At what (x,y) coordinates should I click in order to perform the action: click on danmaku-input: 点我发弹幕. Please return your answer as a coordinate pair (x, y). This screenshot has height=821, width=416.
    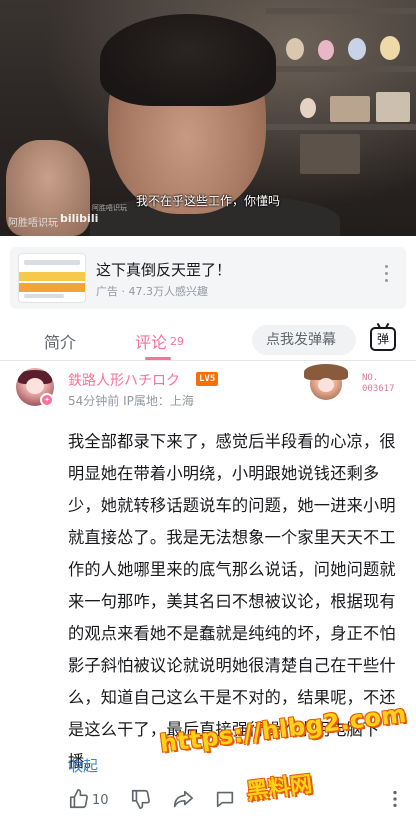
    Looking at the image, I should click on (304, 340).